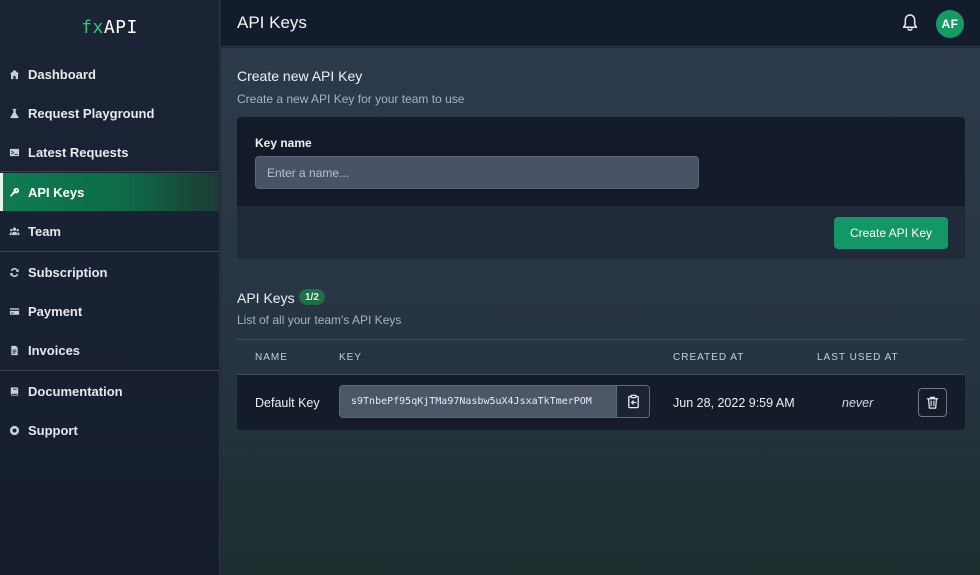 The height and width of the screenshot is (575, 980). I want to click on column-header-key: KEY, so click(351, 357).